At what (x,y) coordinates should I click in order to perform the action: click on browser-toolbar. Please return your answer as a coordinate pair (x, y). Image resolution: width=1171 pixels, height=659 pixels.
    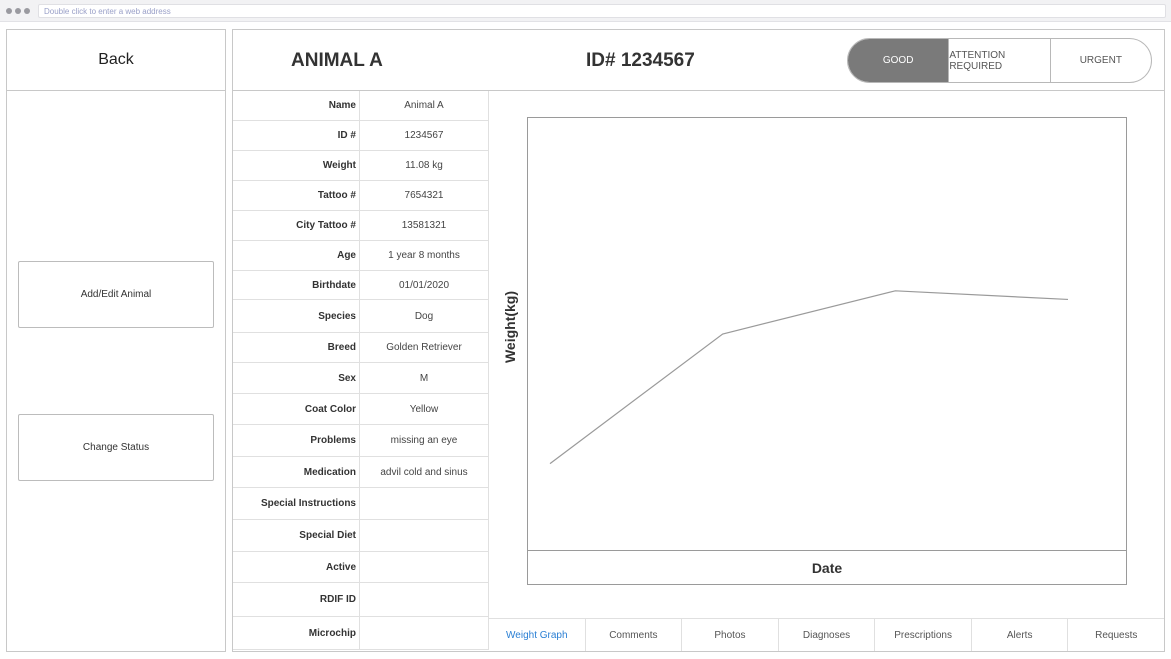
    Looking at the image, I should click on (585, 11).